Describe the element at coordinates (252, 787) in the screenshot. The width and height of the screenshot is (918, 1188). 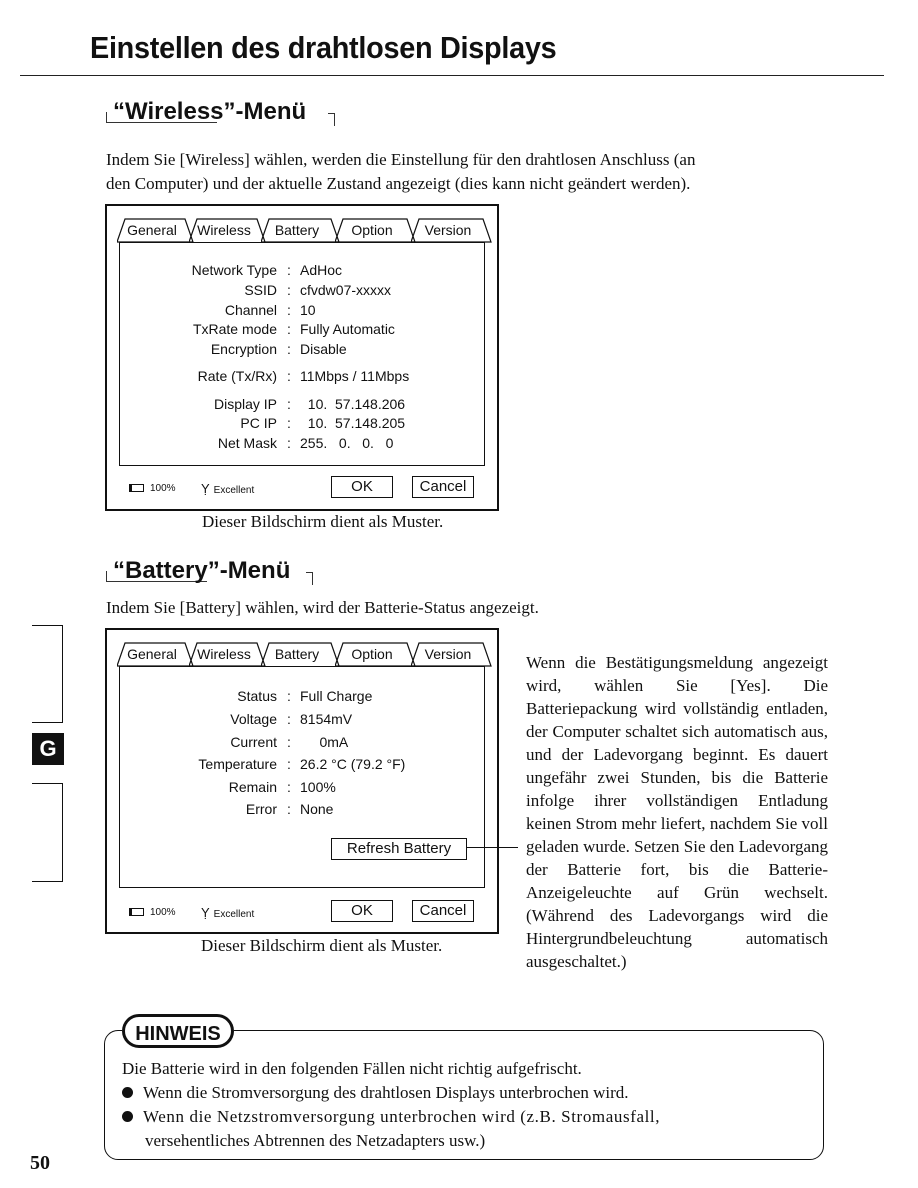
I see `field-label: Remain` at that location.